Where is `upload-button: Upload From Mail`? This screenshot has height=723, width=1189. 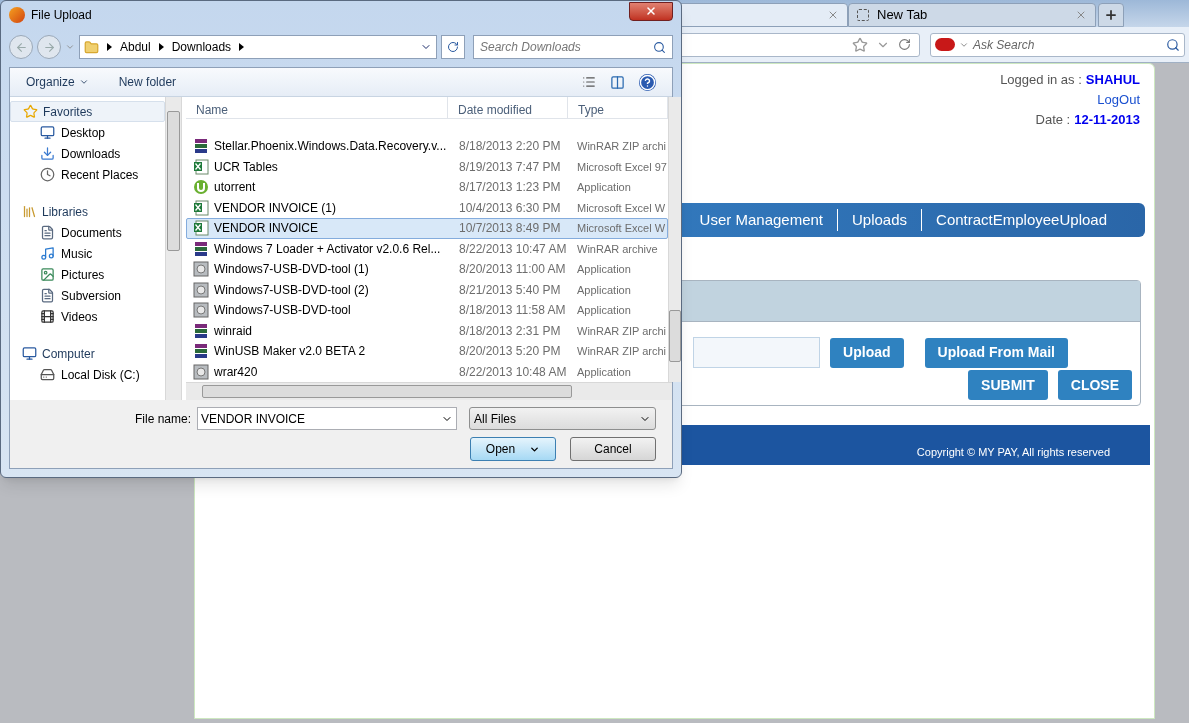 upload-button: Upload From Mail is located at coordinates (996, 352).